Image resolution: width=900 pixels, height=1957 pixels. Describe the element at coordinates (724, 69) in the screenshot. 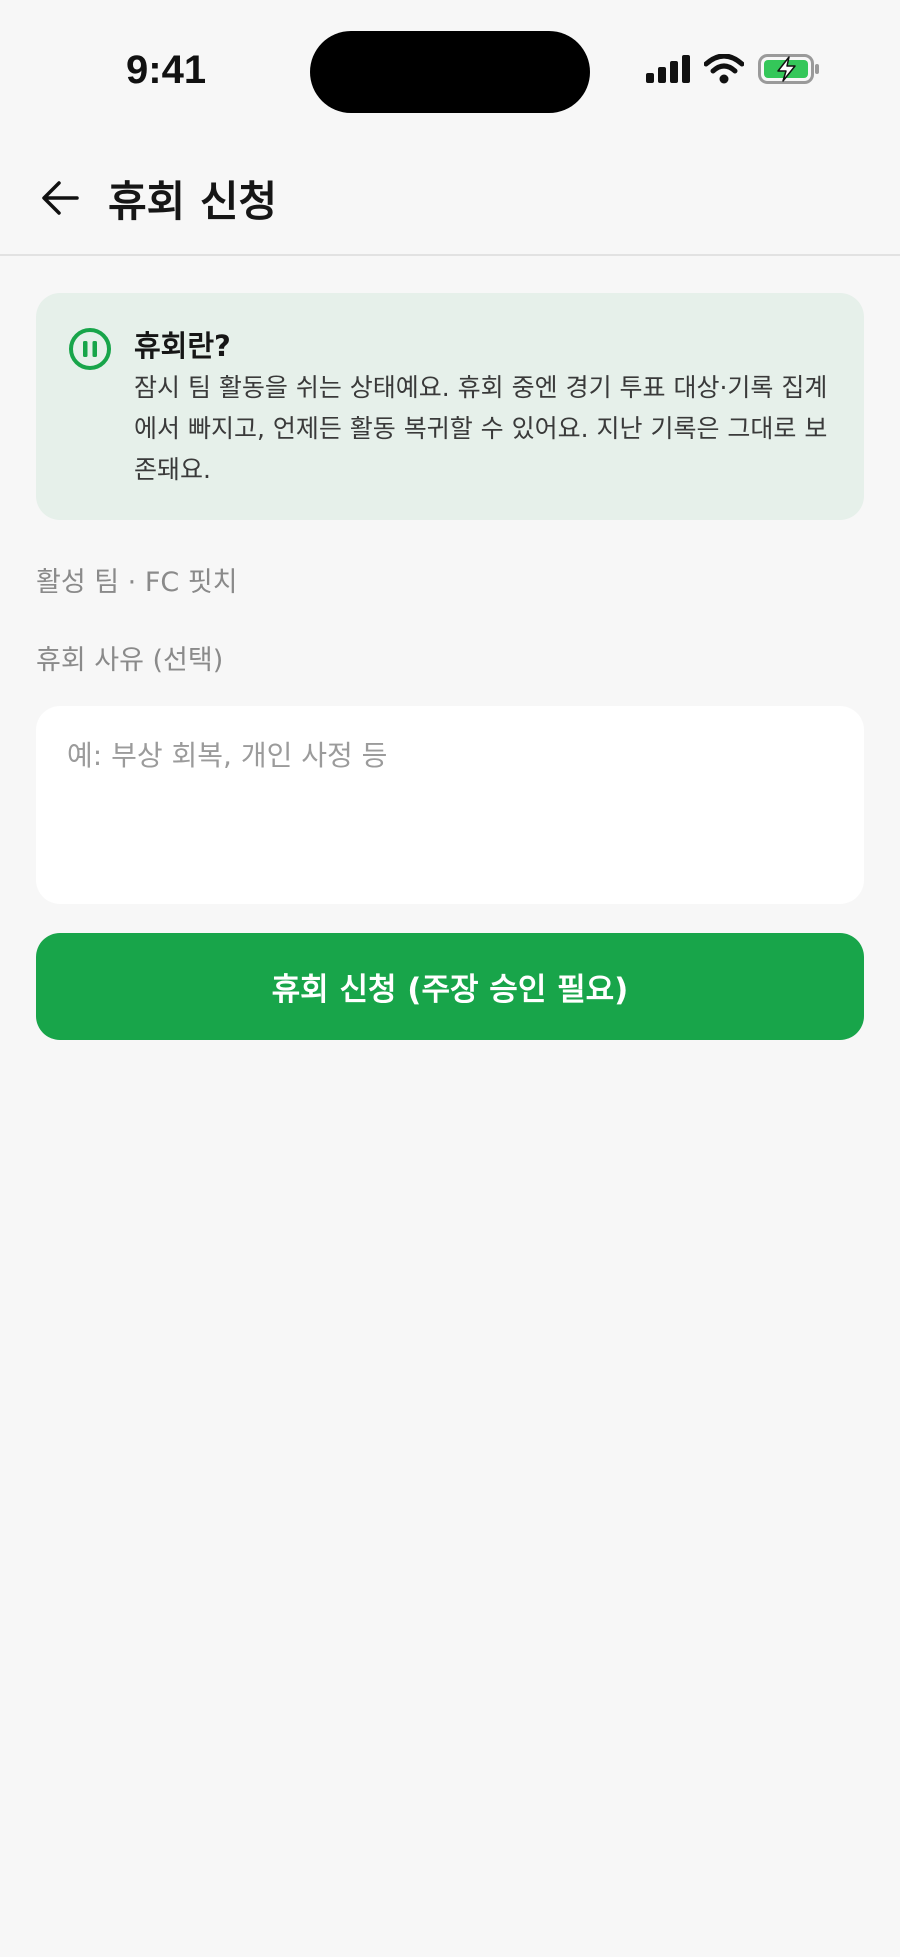

I see `wifi-icon` at that location.